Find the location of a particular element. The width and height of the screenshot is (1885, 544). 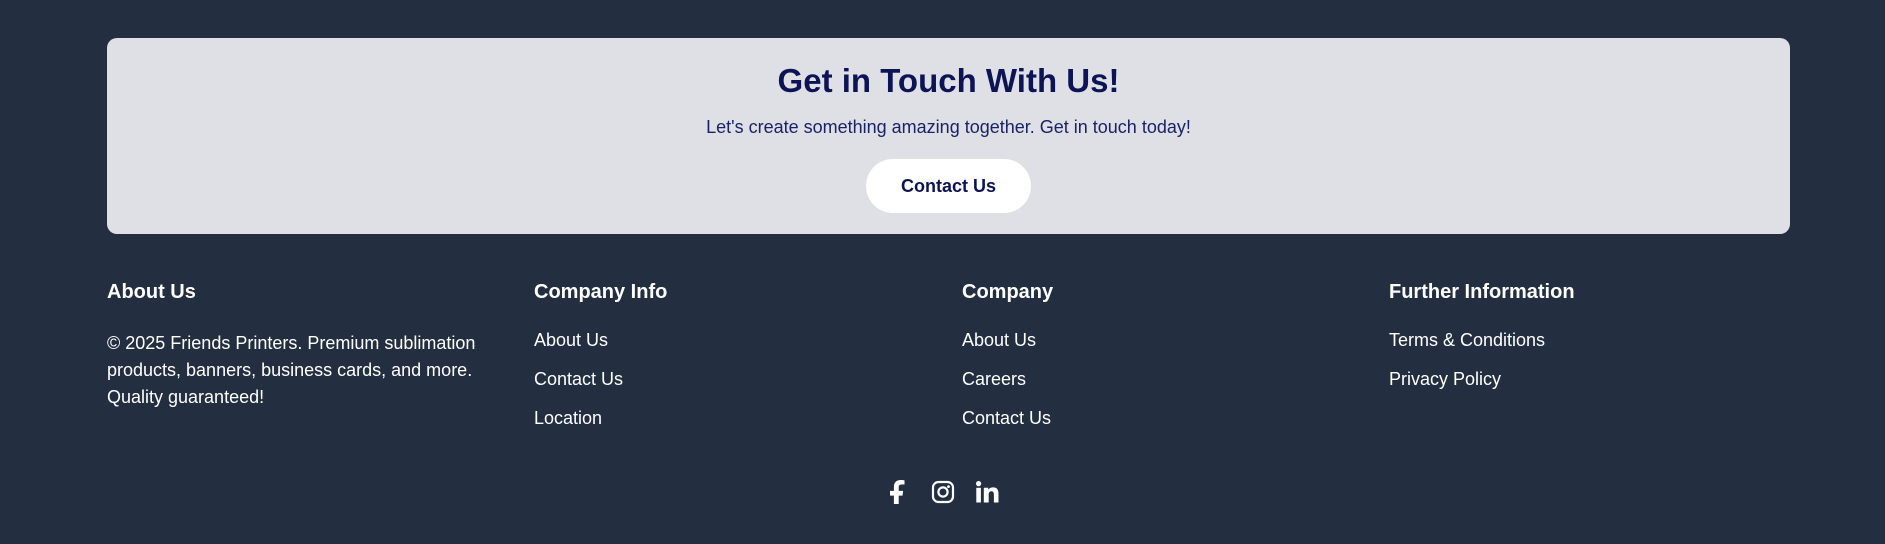

footer-company-heading: Company is located at coordinates (1008, 292).